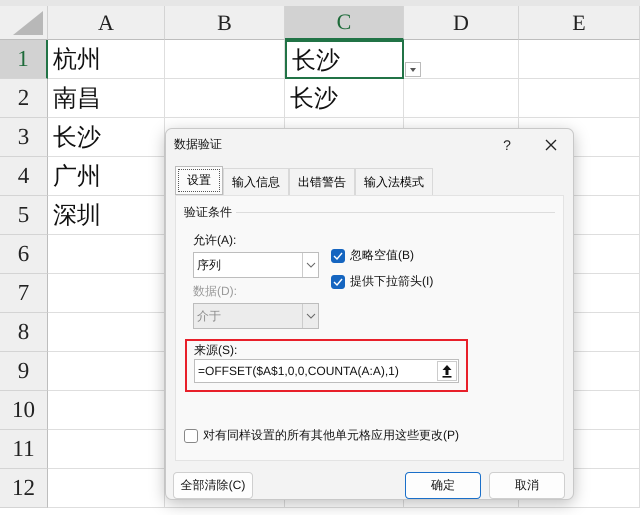 The image size is (640, 515). I want to click on upload-arrow-icon, so click(447, 371).